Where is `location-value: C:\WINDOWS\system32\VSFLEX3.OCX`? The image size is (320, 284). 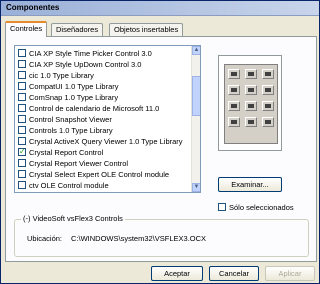 location-value: C:\WINDOWS\system32\VSFLEX3.OCX is located at coordinates (139, 238).